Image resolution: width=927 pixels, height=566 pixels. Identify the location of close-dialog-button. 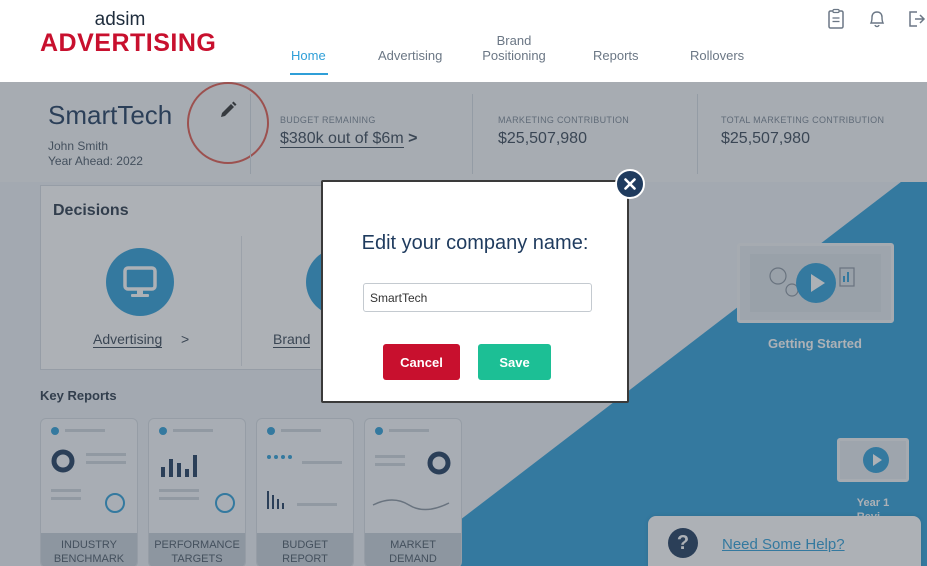
(630, 184).